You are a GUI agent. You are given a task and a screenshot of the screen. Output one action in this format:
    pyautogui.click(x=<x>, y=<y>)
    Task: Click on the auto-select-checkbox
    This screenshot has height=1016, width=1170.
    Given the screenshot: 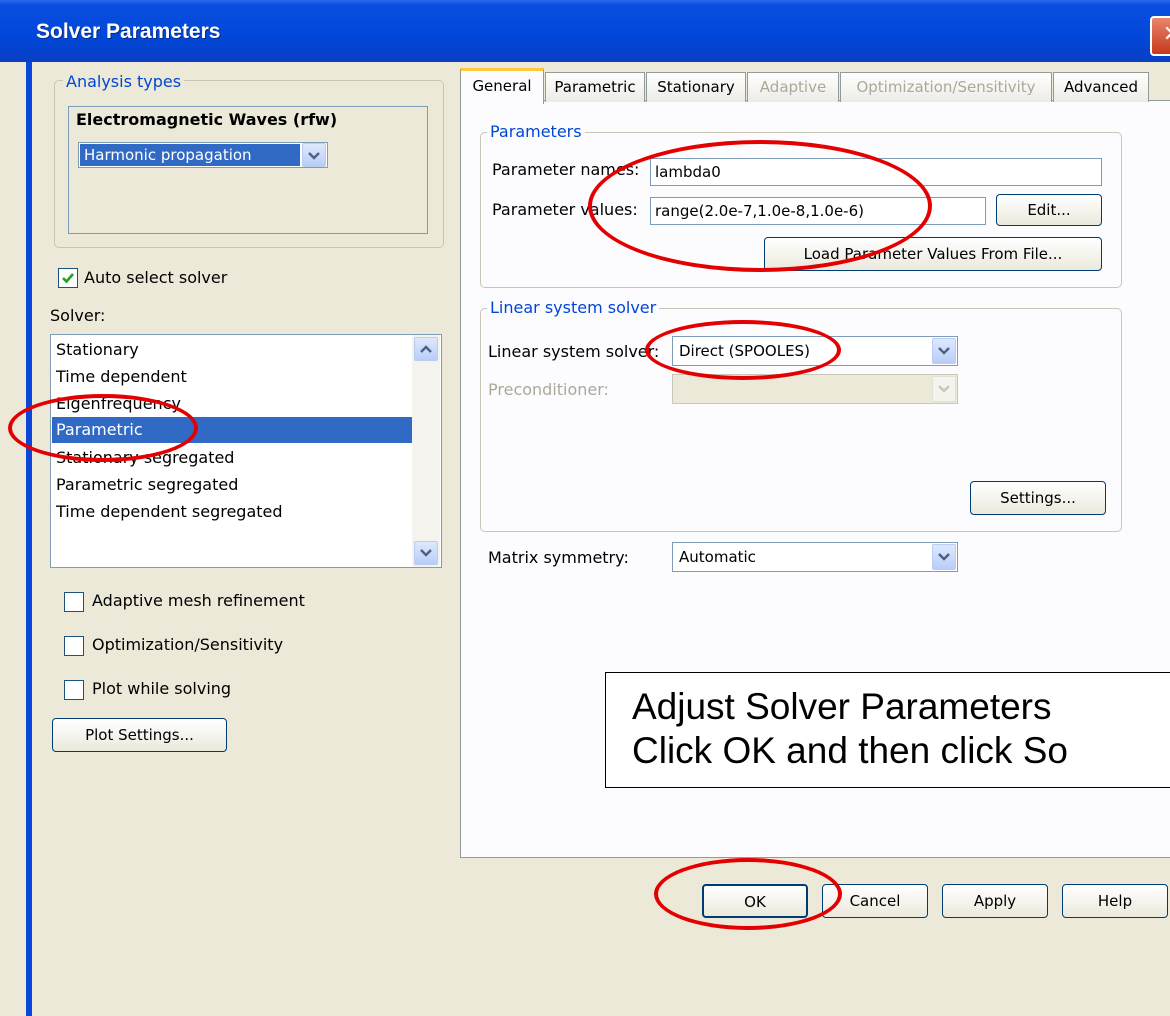 What is the action you would take?
    pyautogui.click(x=68, y=278)
    